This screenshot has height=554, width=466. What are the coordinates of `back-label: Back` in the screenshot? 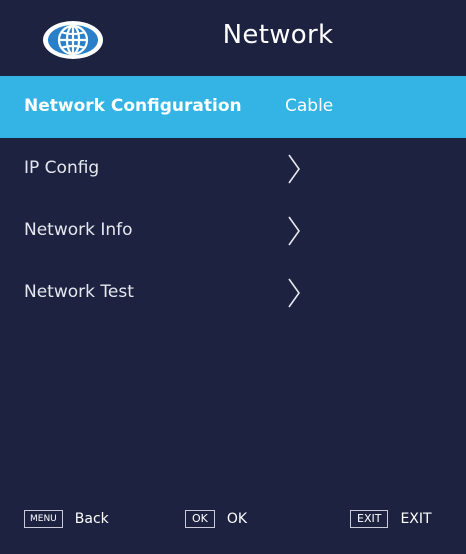 It's located at (91, 519).